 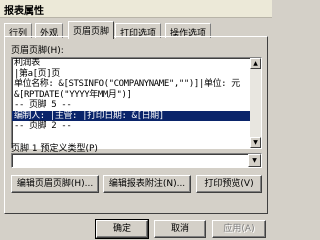 I want to click on editor-line: 编制人: |主管: |打印日期: &[日期], so click(x=136, y=115).